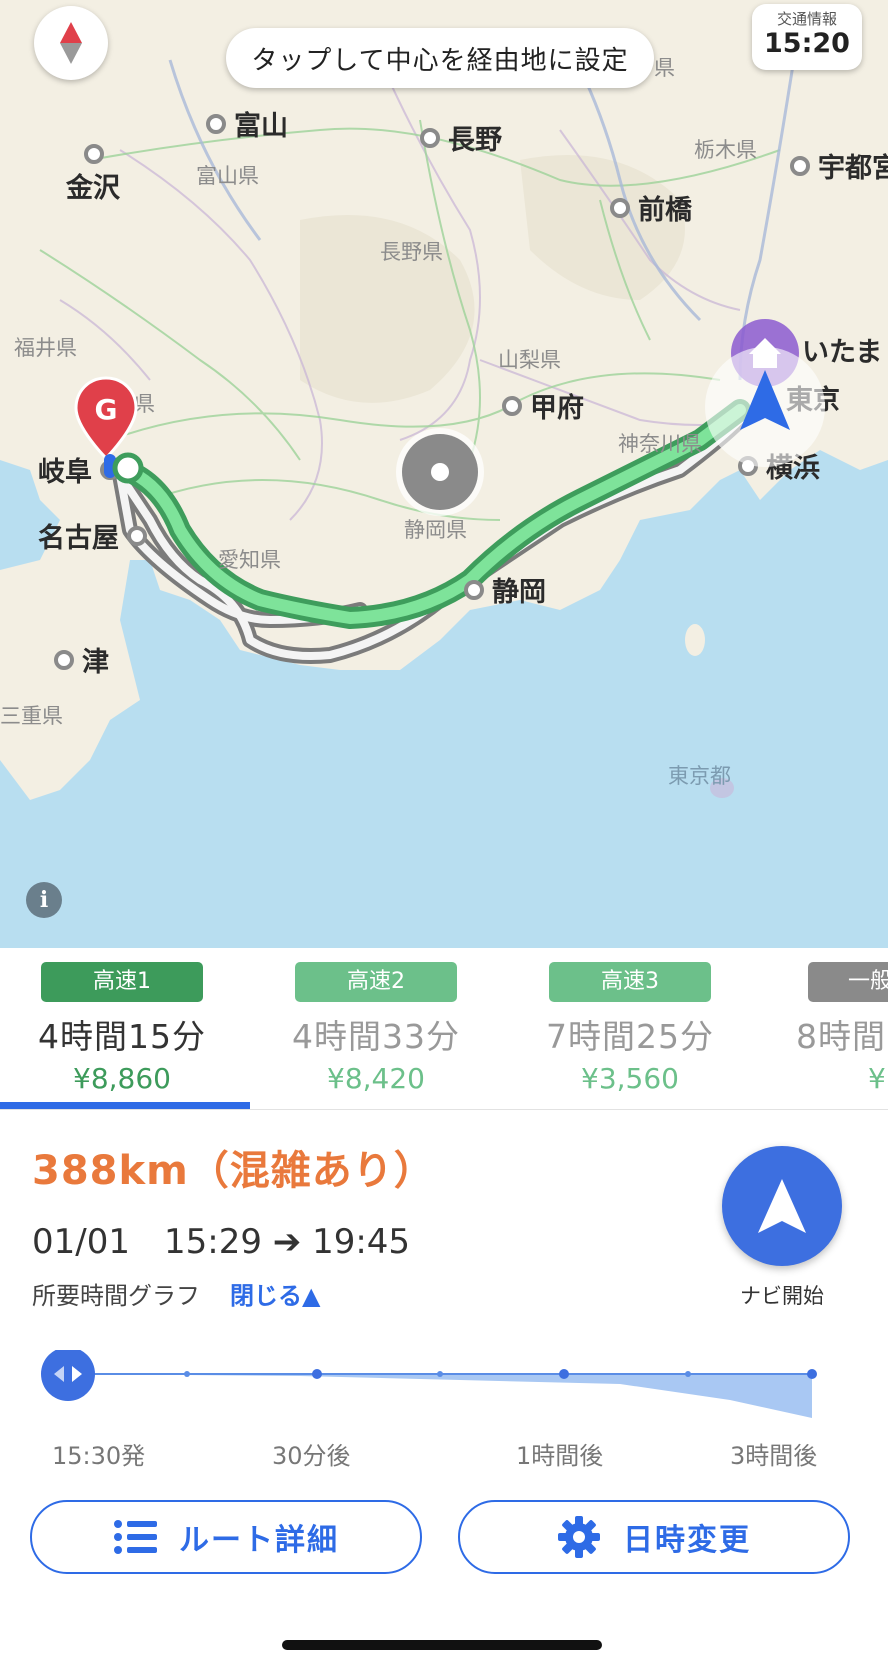  I want to click on pref-label: 栃木県, so click(725, 150).